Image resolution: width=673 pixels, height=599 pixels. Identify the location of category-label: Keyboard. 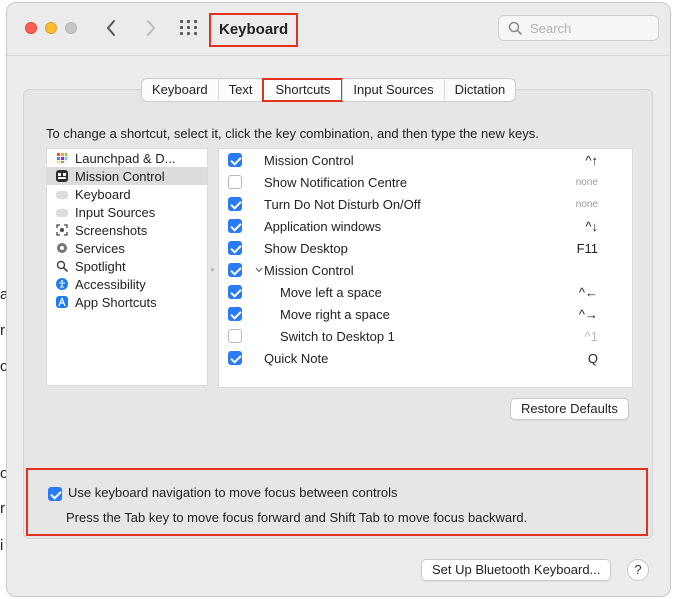
(103, 194).